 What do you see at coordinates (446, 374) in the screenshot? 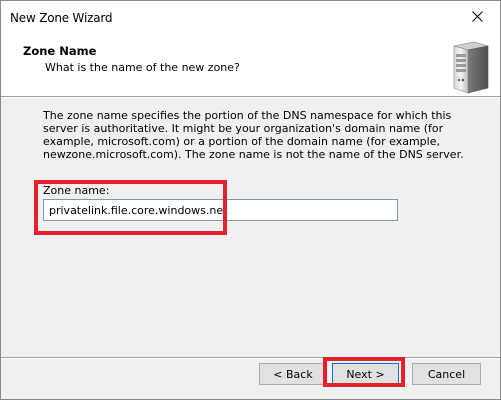
I see `cancel-button: Cancel` at bounding box center [446, 374].